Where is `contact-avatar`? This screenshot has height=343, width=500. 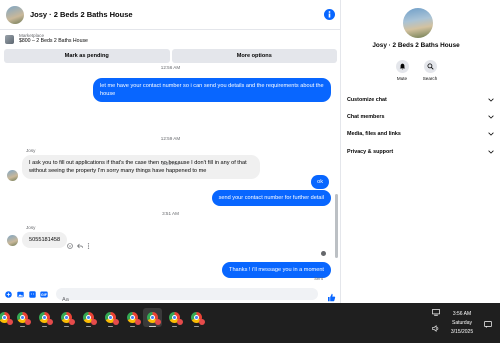 contact-avatar is located at coordinates (15, 14).